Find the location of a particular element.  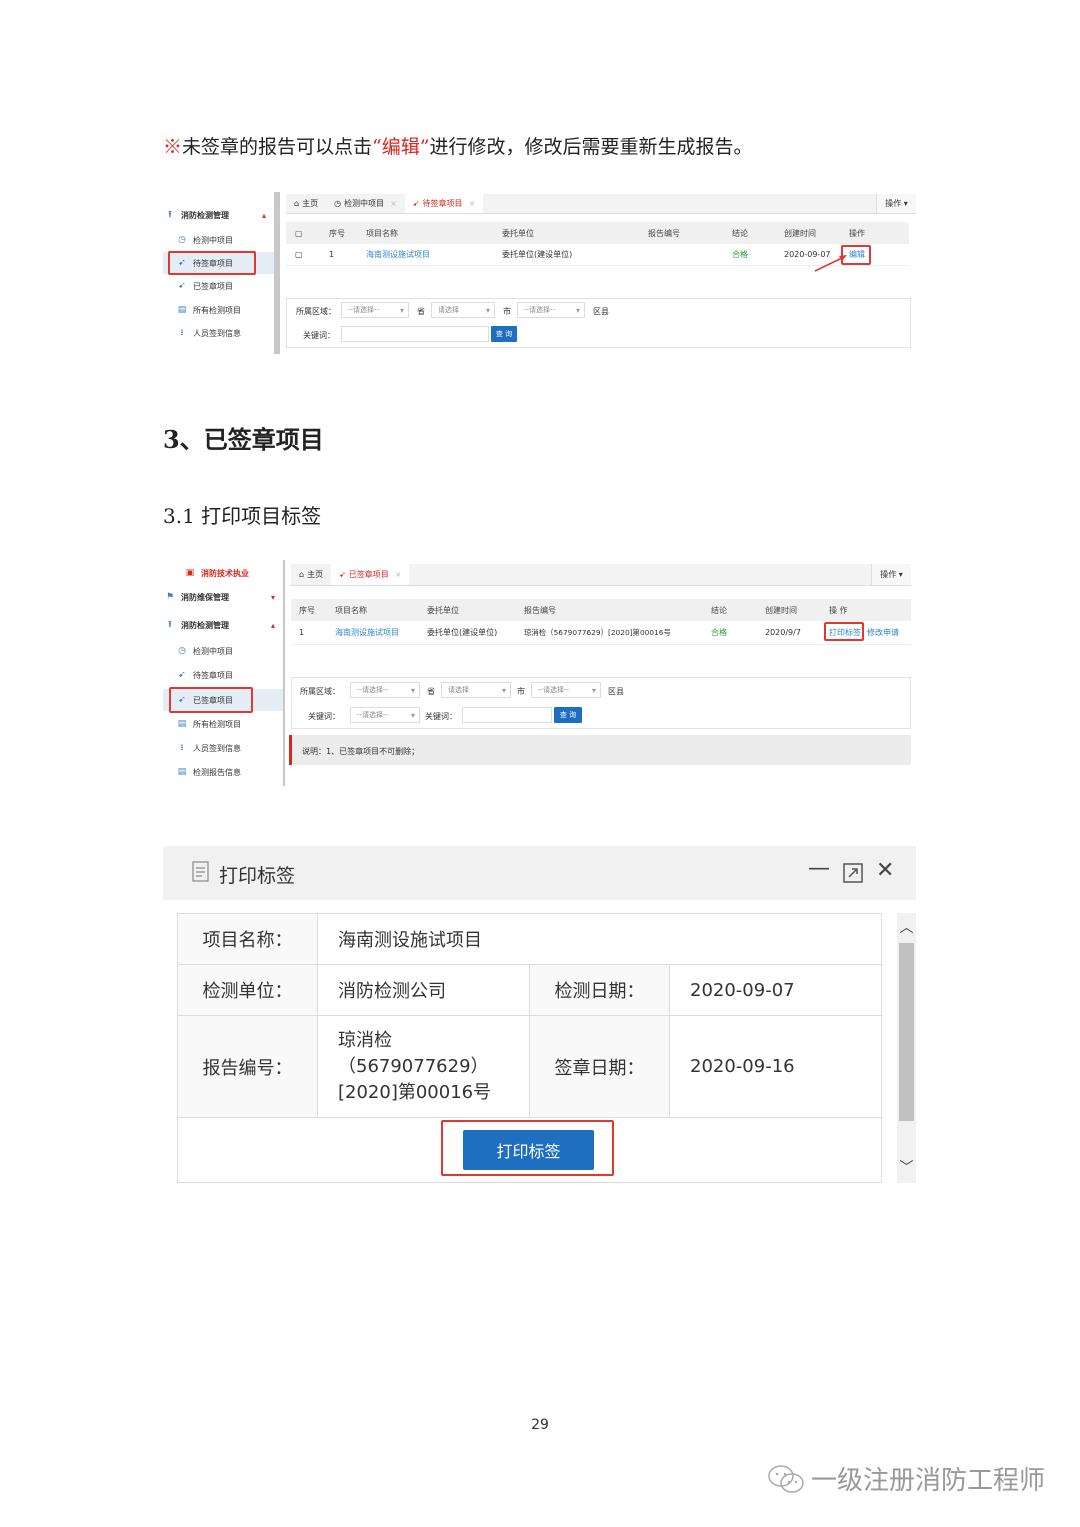

tab-in-progress: ◷ 检测中项目 × is located at coordinates (365, 203).